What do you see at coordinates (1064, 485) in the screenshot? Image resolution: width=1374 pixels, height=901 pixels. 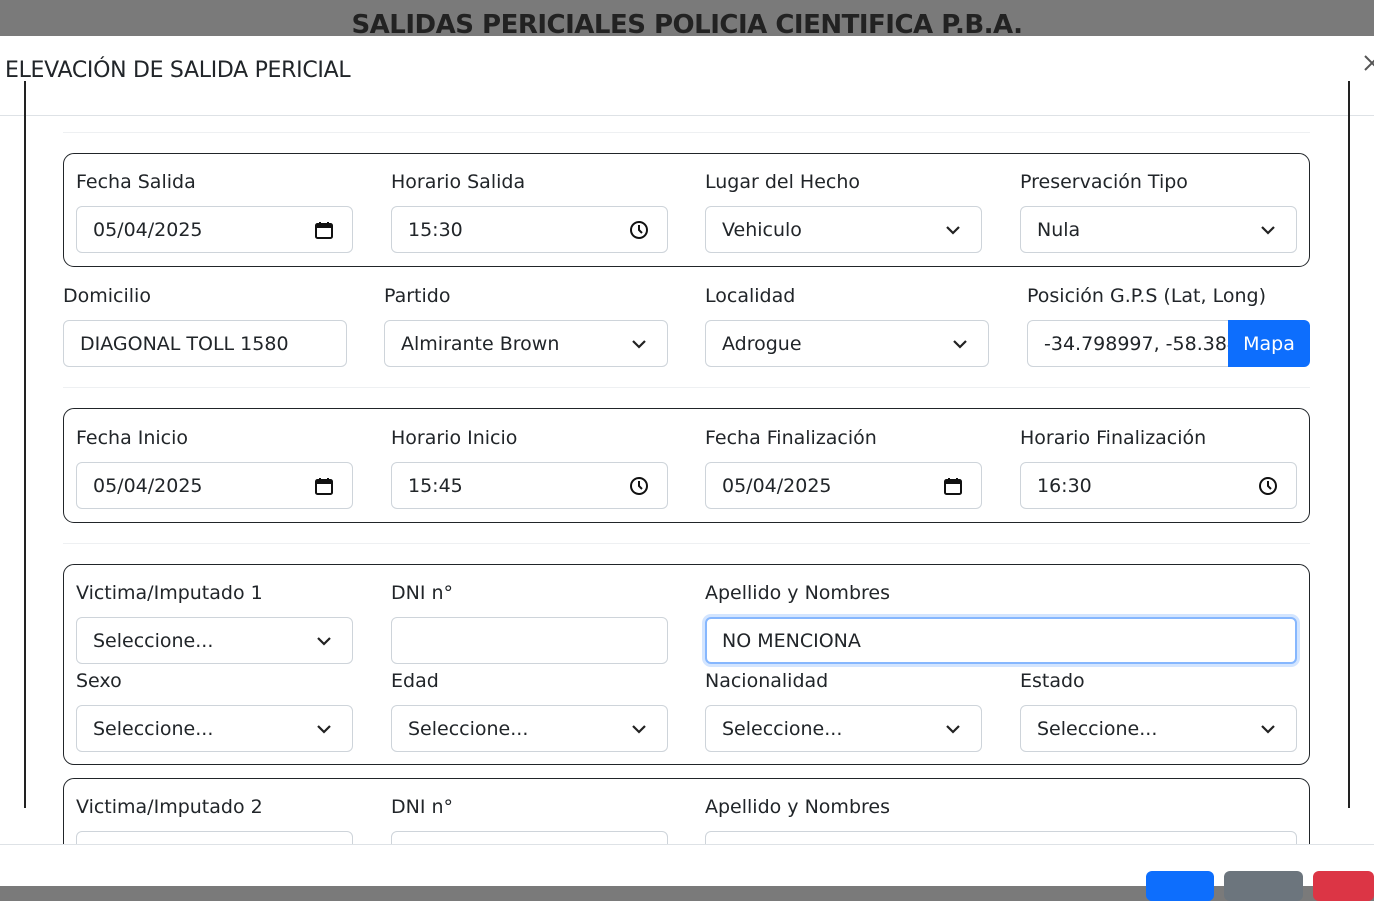 I see `horario-finalizacion-value: 16:30` at bounding box center [1064, 485].